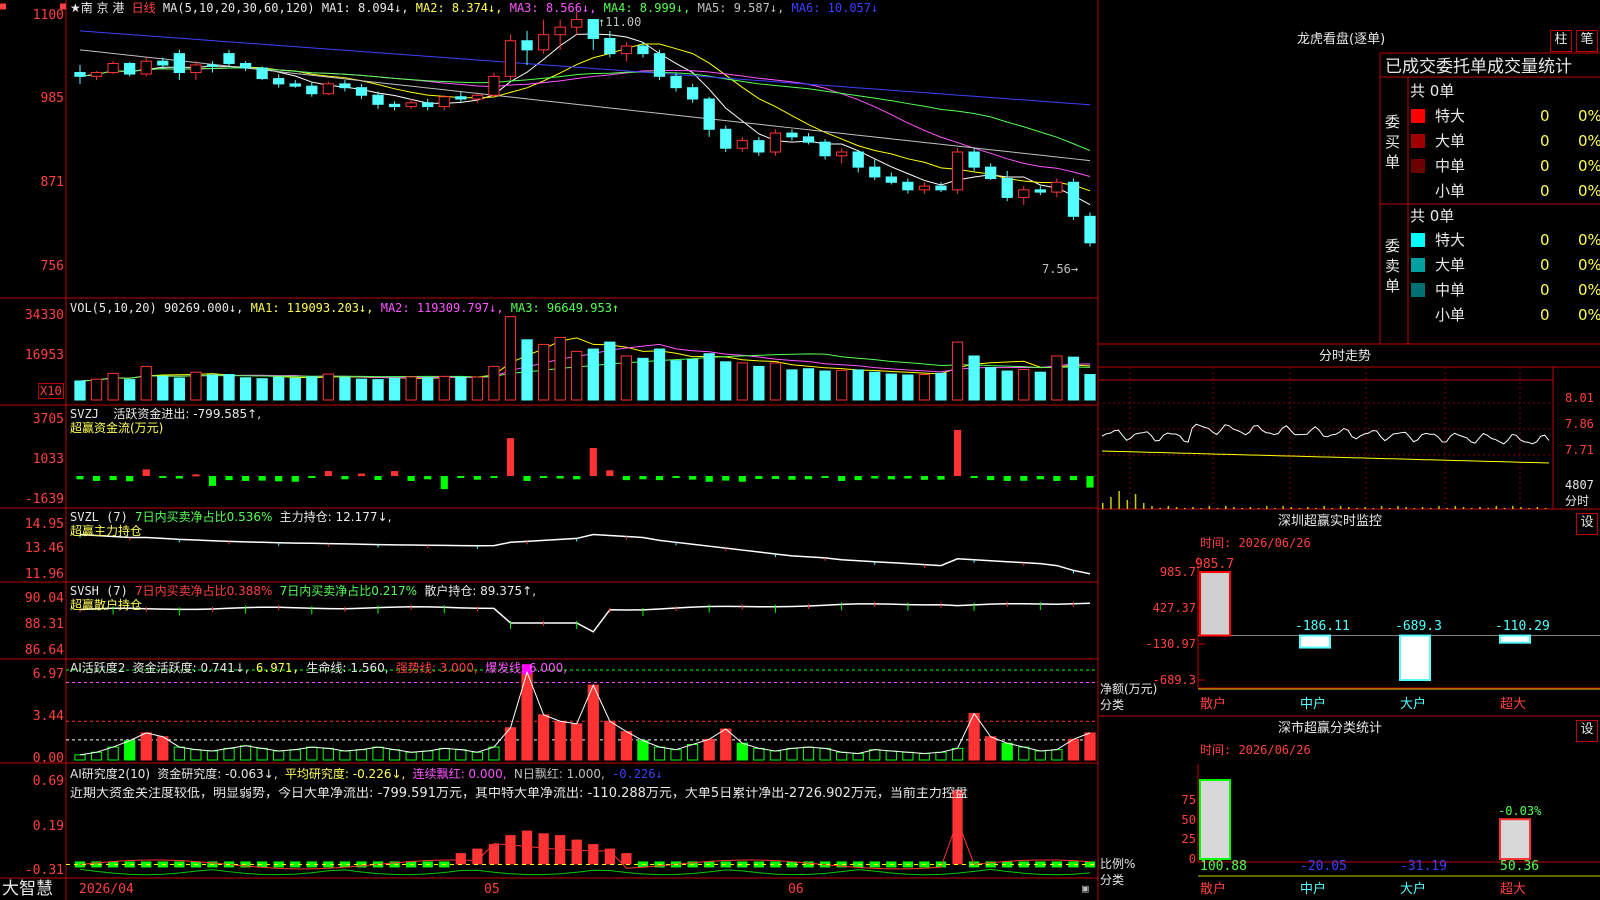 Image resolution: width=1600 pixels, height=900 pixels. What do you see at coordinates (1561, 41) in the screenshot?
I see `bar-mode-button: 柱` at bounding box center [1561, 41].